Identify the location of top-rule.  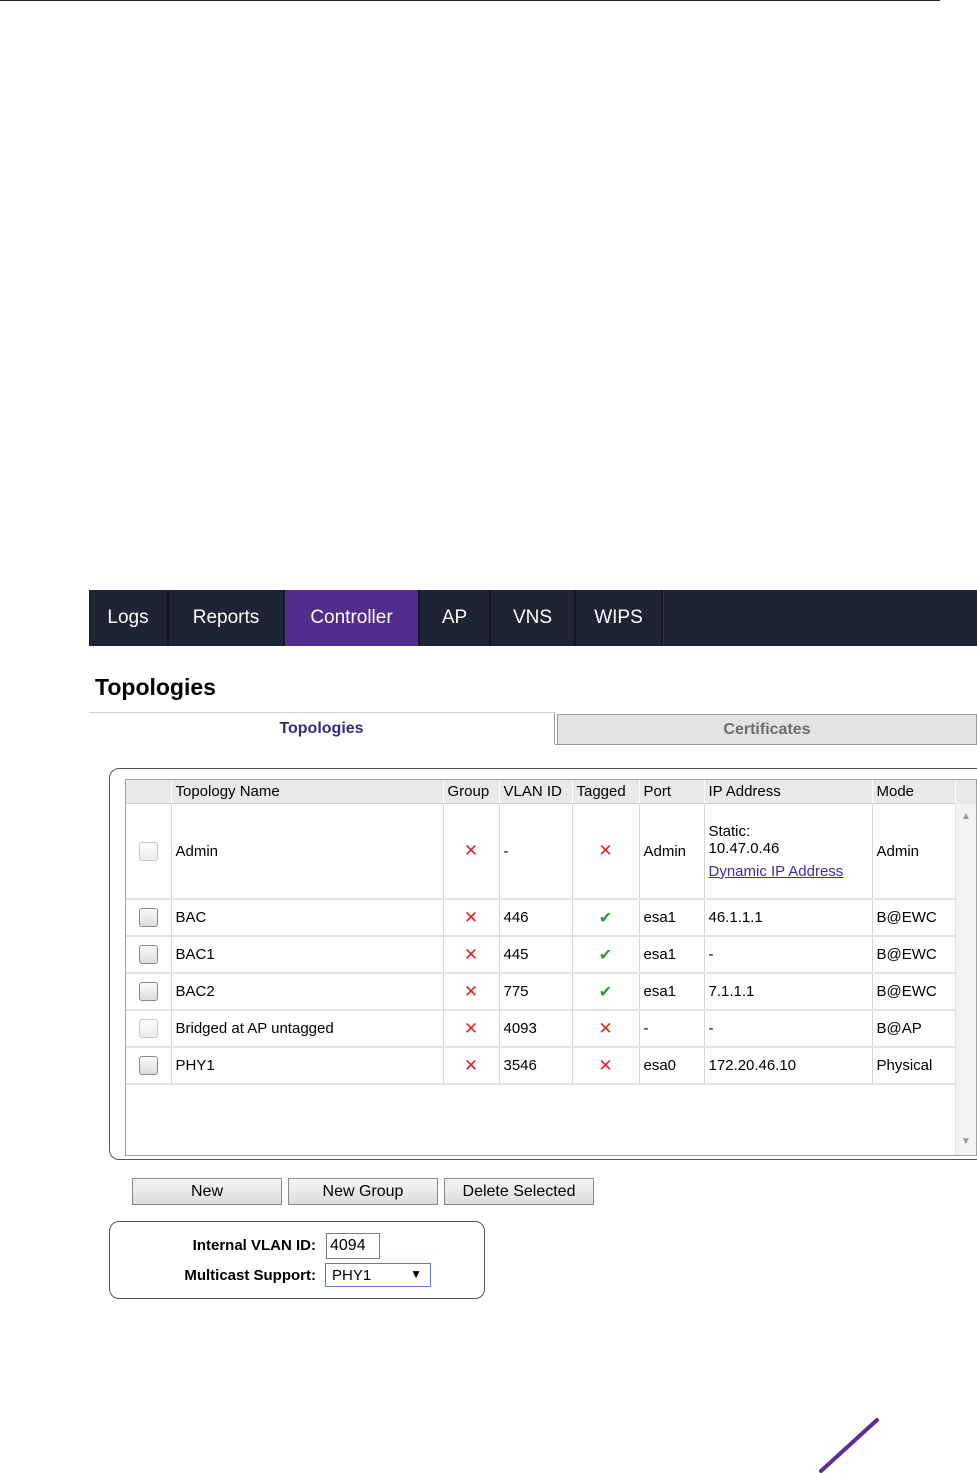
(470, 0).